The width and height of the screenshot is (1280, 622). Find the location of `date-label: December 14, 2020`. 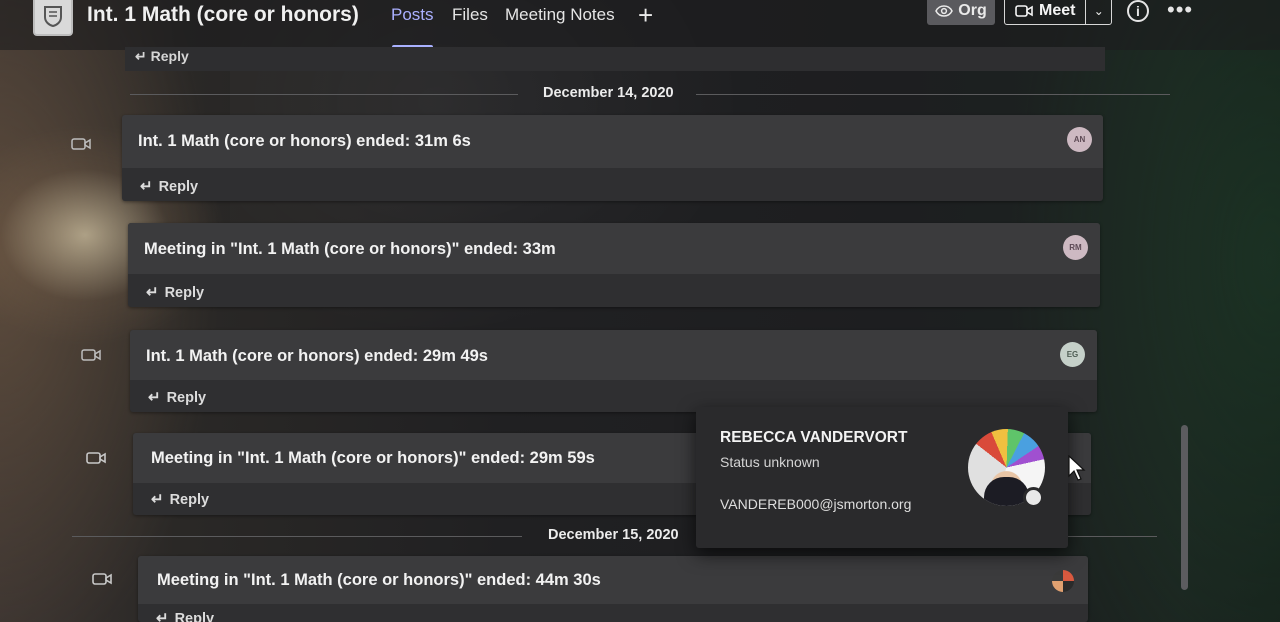

date-label: December 14, 2020 is located at coordinates (608, 93).